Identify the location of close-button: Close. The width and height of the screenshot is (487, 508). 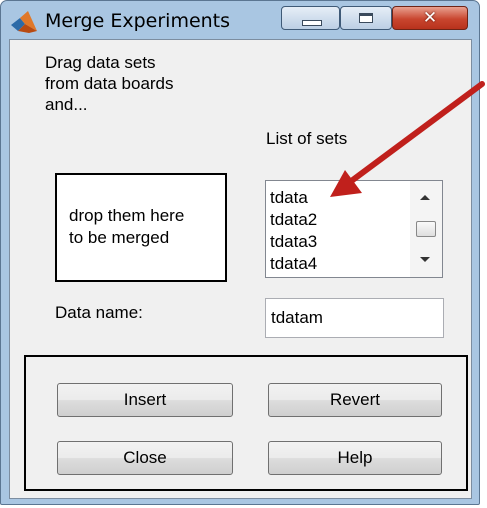
(145, 458).